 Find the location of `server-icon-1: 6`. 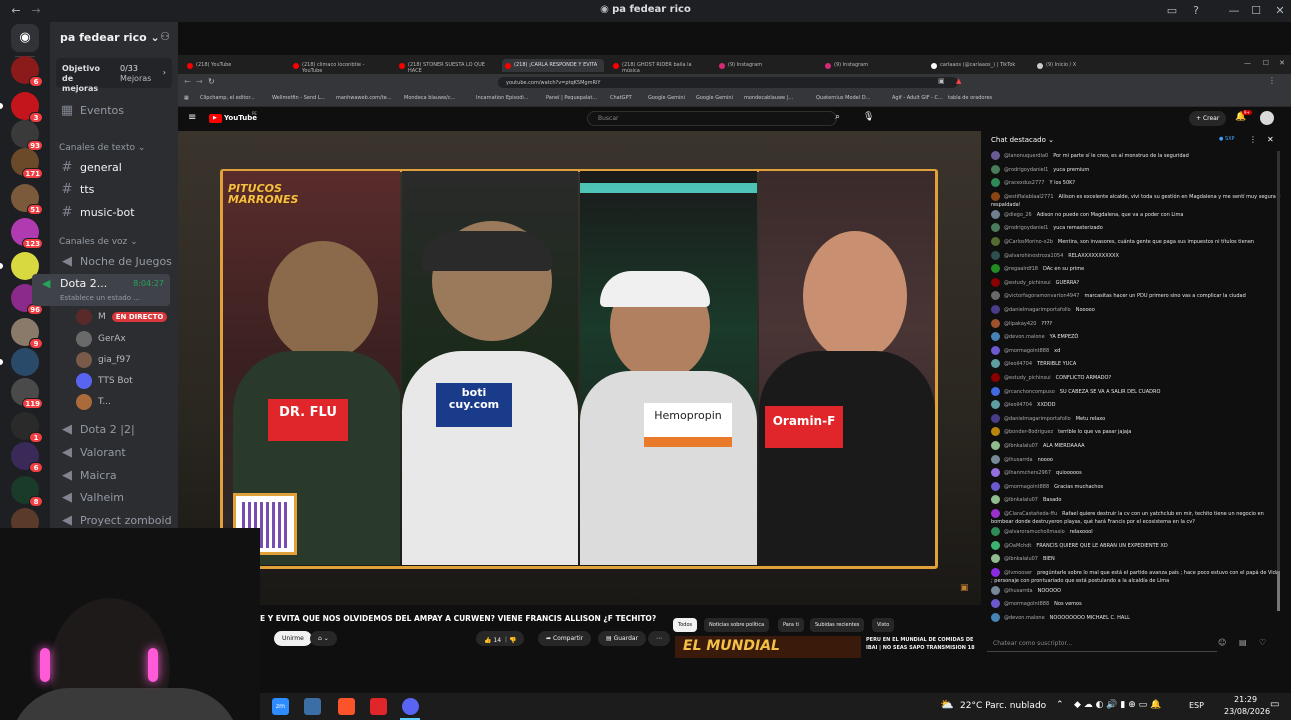

server-icon-1: 6 is located at coordinates (27, 71).